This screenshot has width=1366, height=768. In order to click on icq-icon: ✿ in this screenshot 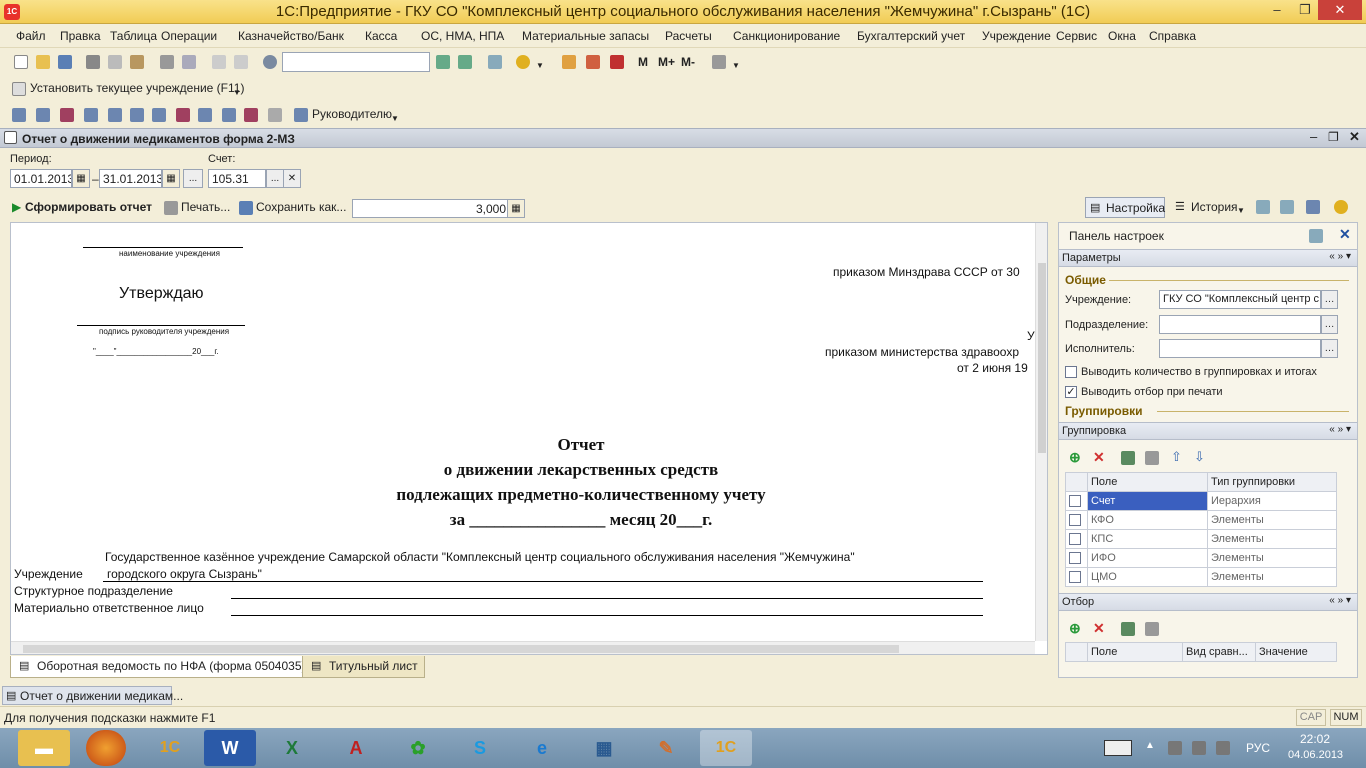, I will do `click(418, 748)`.